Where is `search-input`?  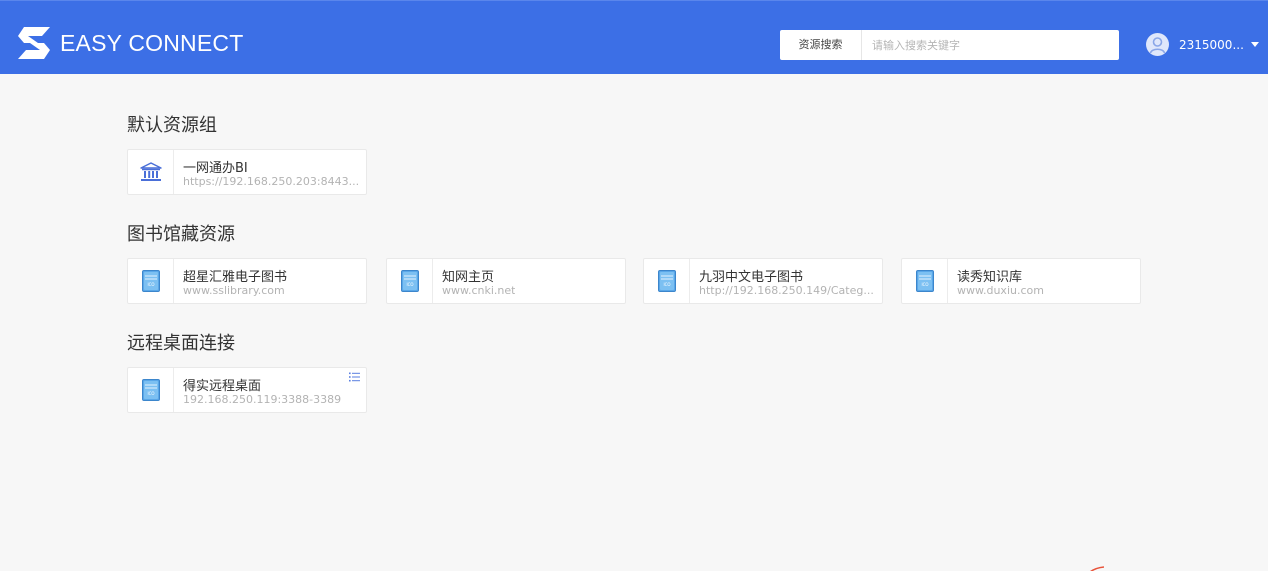
search-input is located at coordinates (990, 45).